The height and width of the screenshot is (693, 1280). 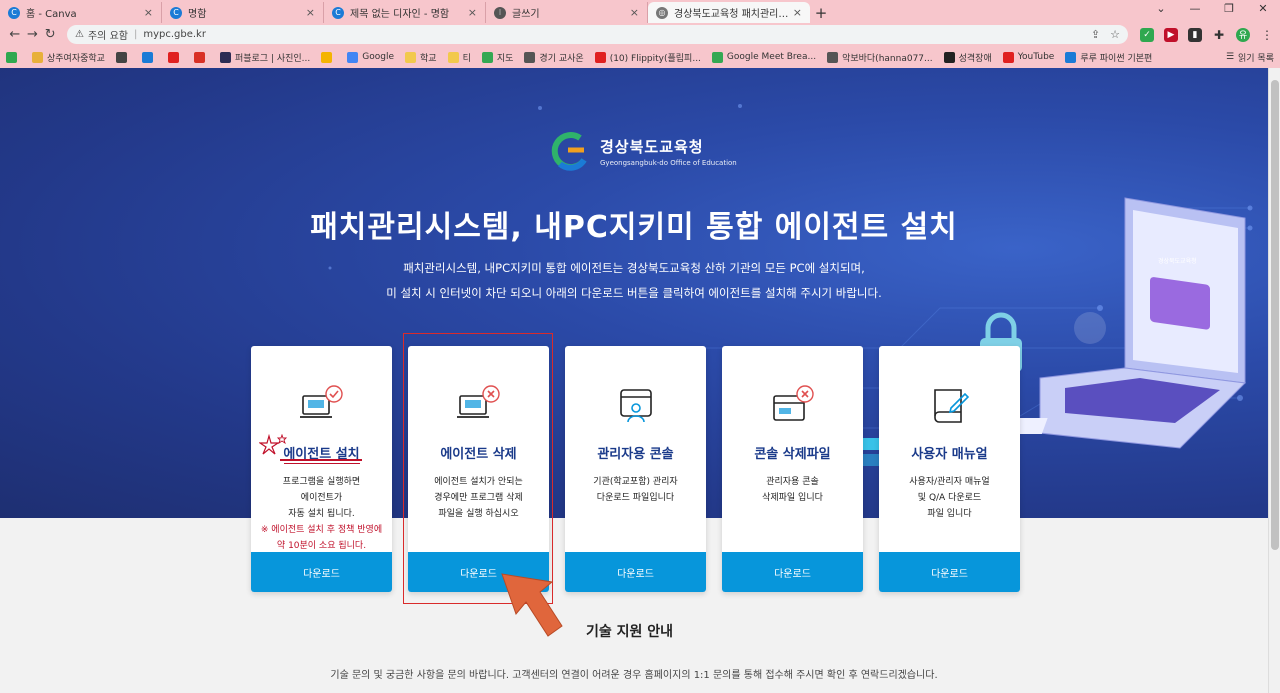 What do you see at coordinates (33, 34) in the screenshot?
I see `forward-icon: →` at bounding box center [33, 34].